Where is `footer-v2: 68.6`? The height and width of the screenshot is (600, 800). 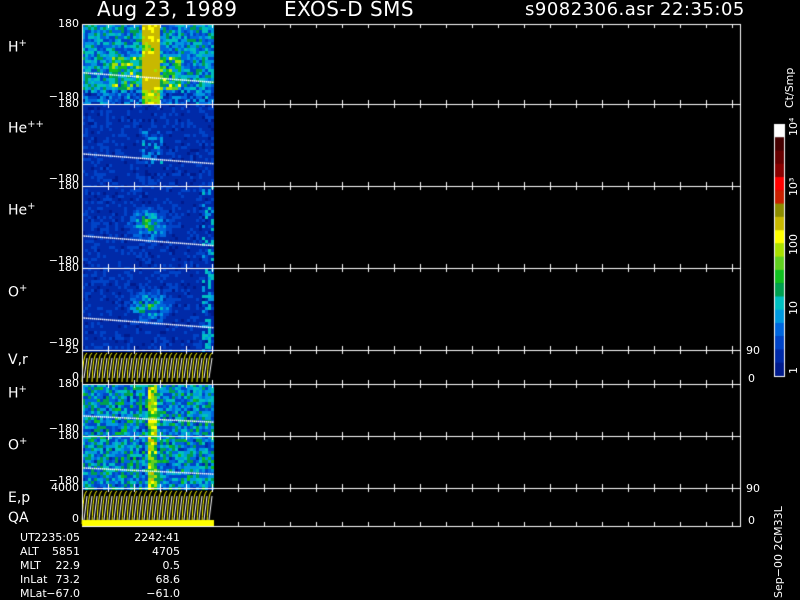
footer-v2: 68.6 is located at coordinates (168, 579).